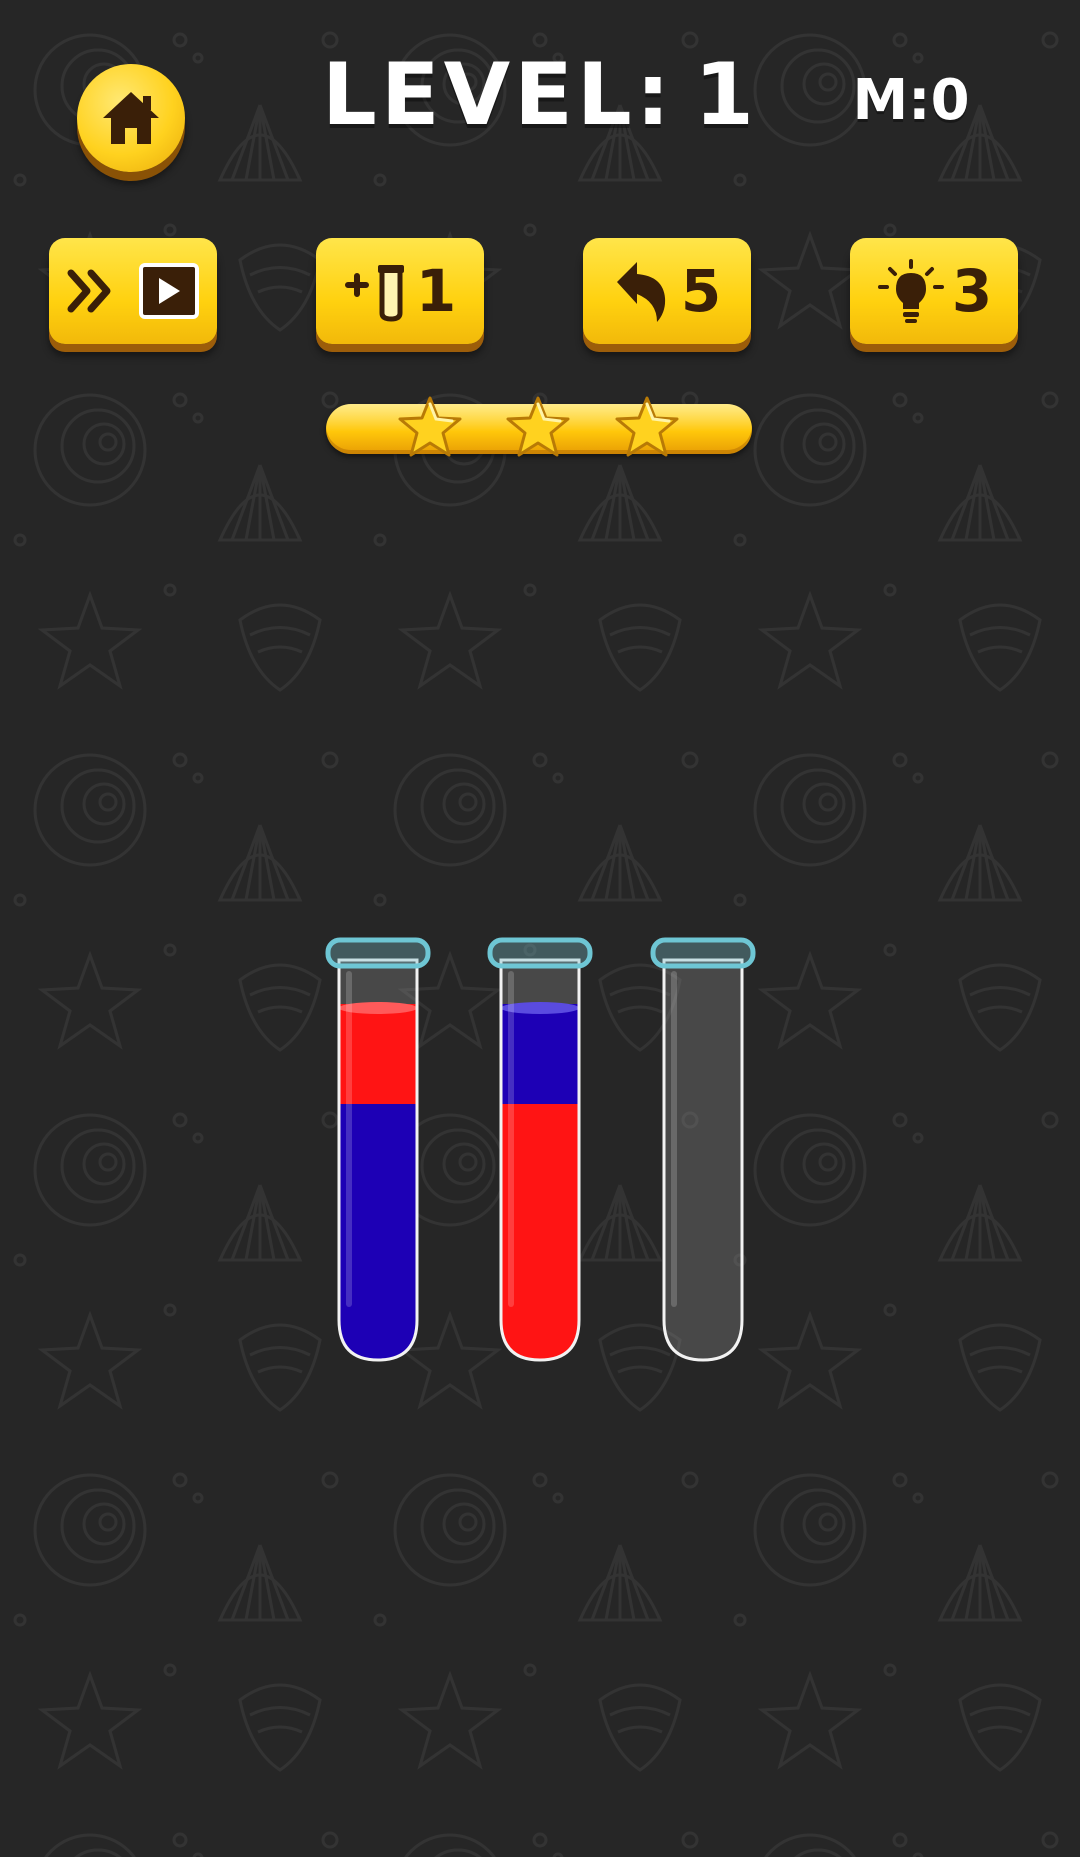  I want to click on add-tube-count: 1, so click(436, 291).